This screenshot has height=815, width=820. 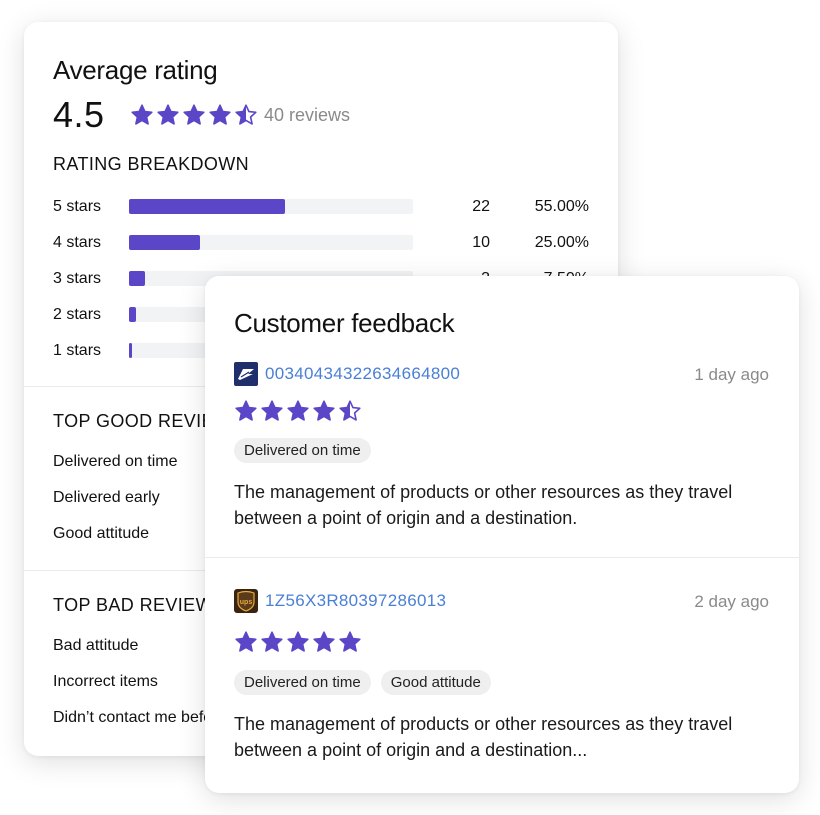 I want to click on feedback-tags: Delivered on time Good attitude, so click(x=362, y=682).